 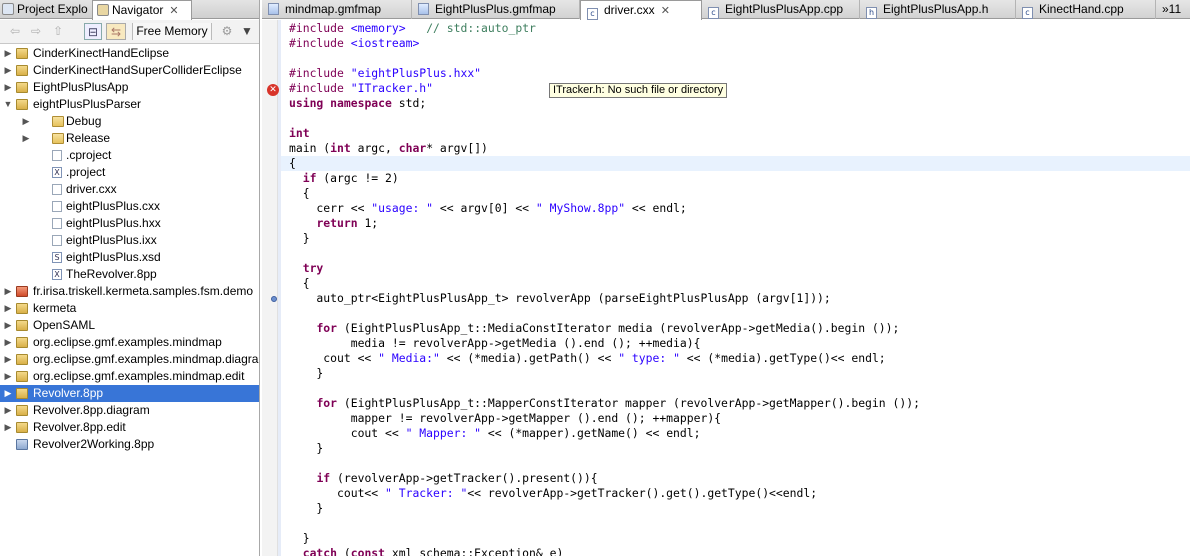 What do you see at coordinates (79, 427) in the screenshot?
I see `tree-item-label: Revolver.8pp.edit` at bounding box center [79, 427].